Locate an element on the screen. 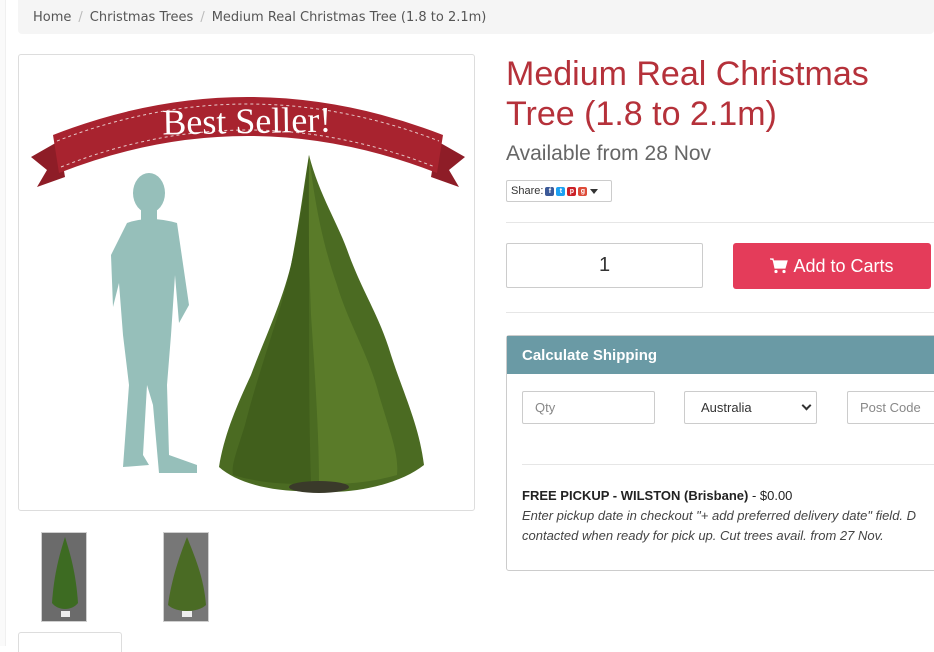 This screenshot has width=934, height=652. share-button: Share: f t p g is located at coordinates (559, 191).